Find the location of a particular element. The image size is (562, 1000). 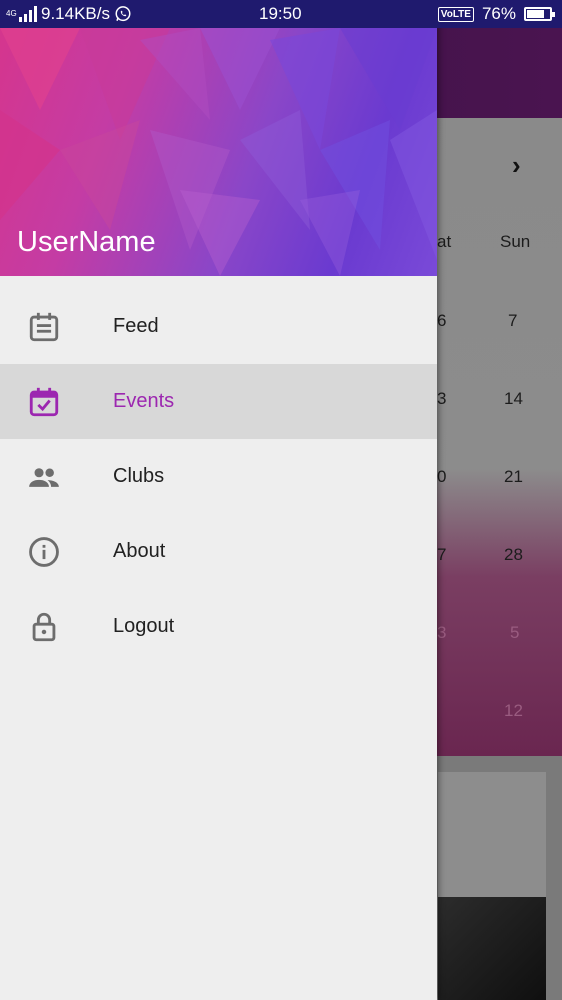

battery-icon is located at coordinates (539, 14).